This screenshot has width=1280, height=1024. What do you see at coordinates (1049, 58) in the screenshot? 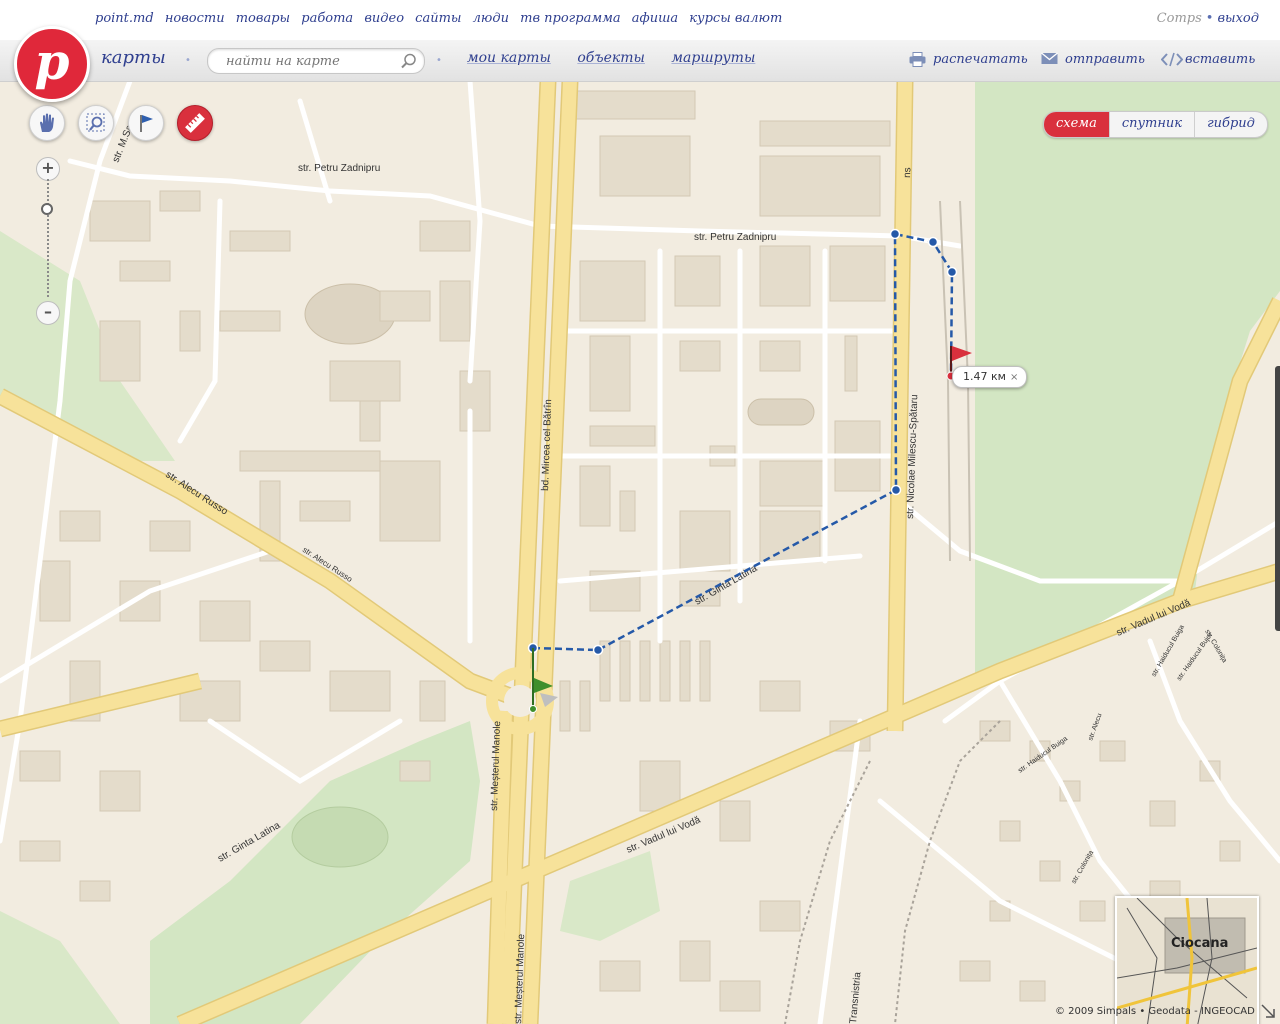
I see `envelope-icon` at bounding box center [1049, 58].